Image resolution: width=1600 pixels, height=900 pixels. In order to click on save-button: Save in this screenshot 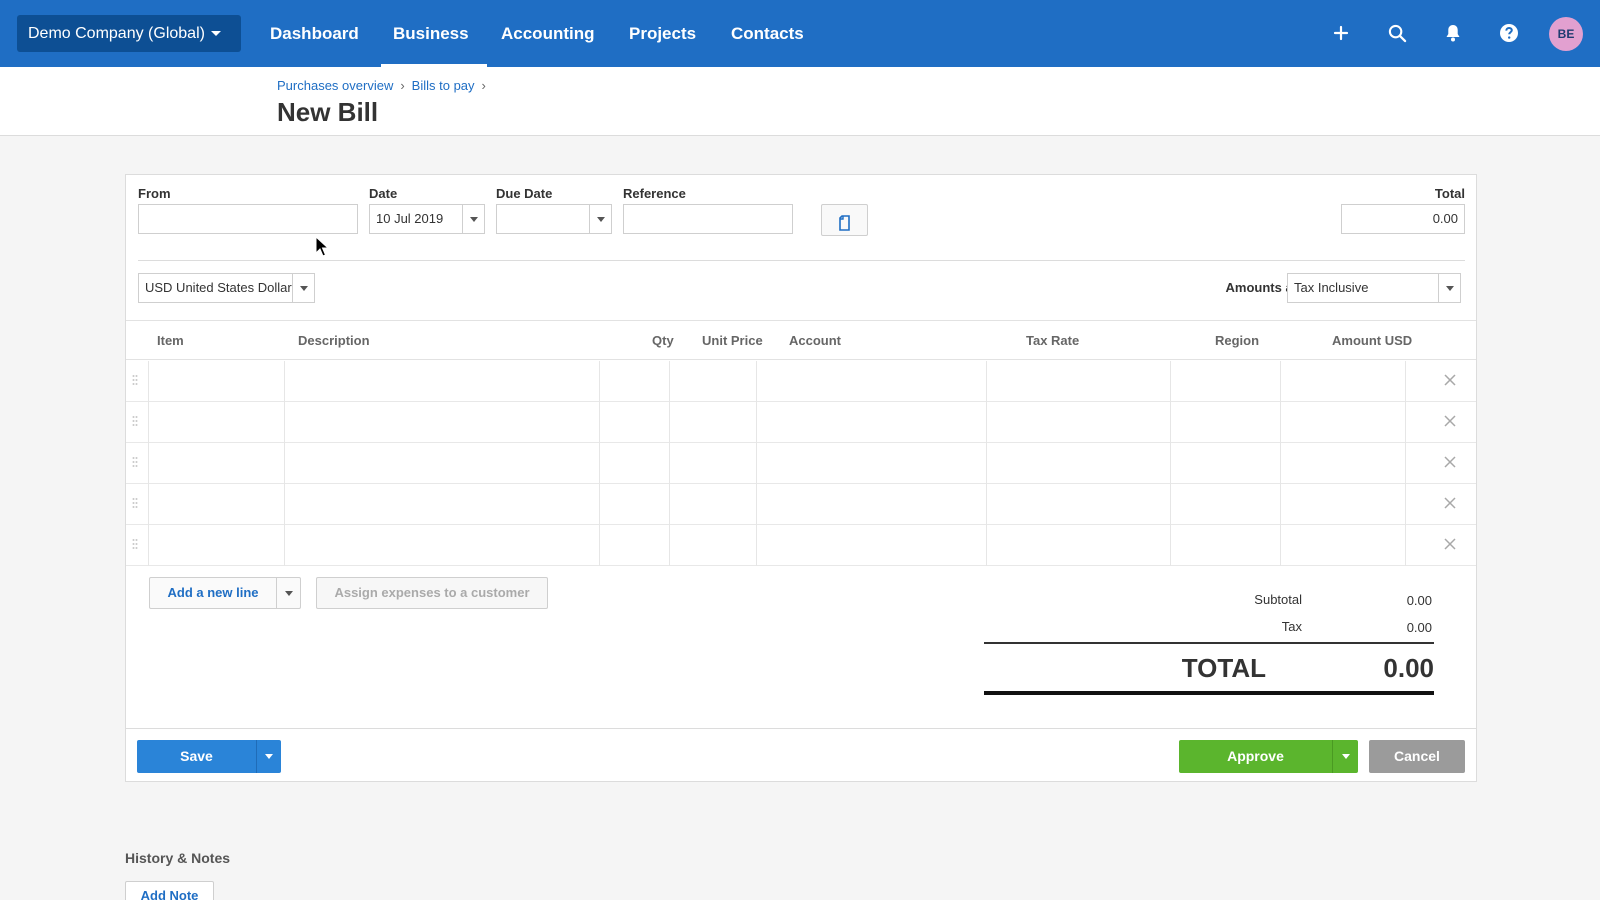, I will do `click(209, 756)`.